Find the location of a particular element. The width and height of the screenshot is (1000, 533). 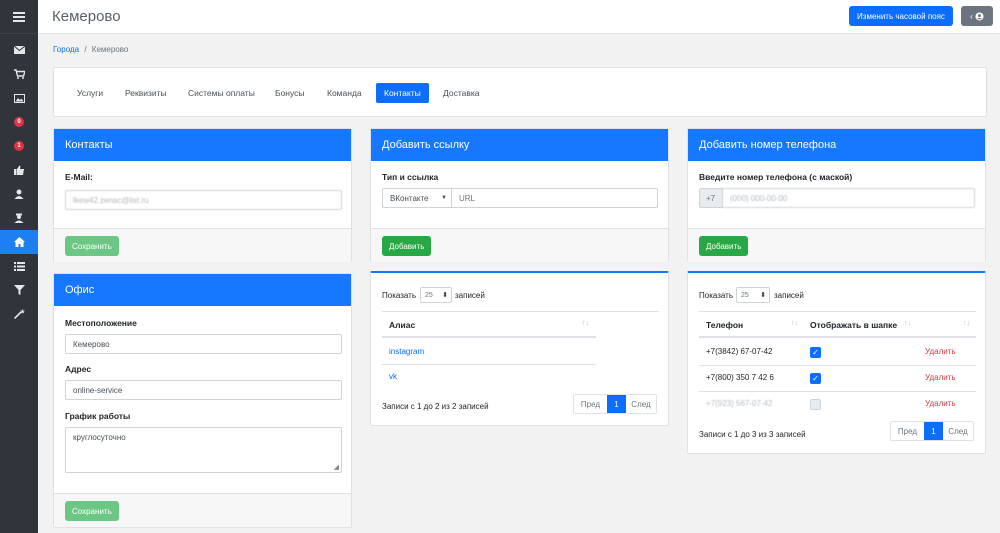

phones-pagination: Пред 1 След is located at coordinates (932, 431).